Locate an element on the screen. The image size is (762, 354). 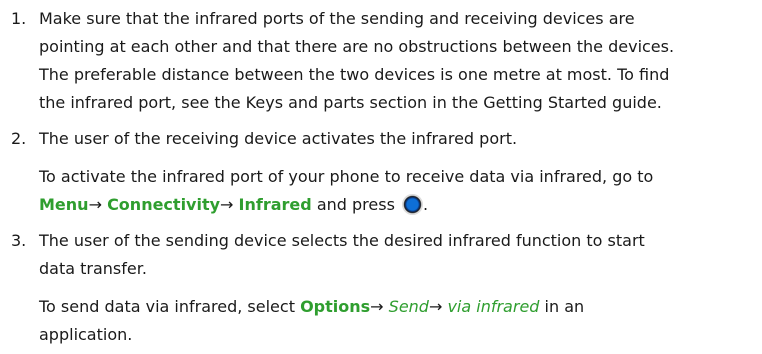
period: . is located at coordinates (426, 204).